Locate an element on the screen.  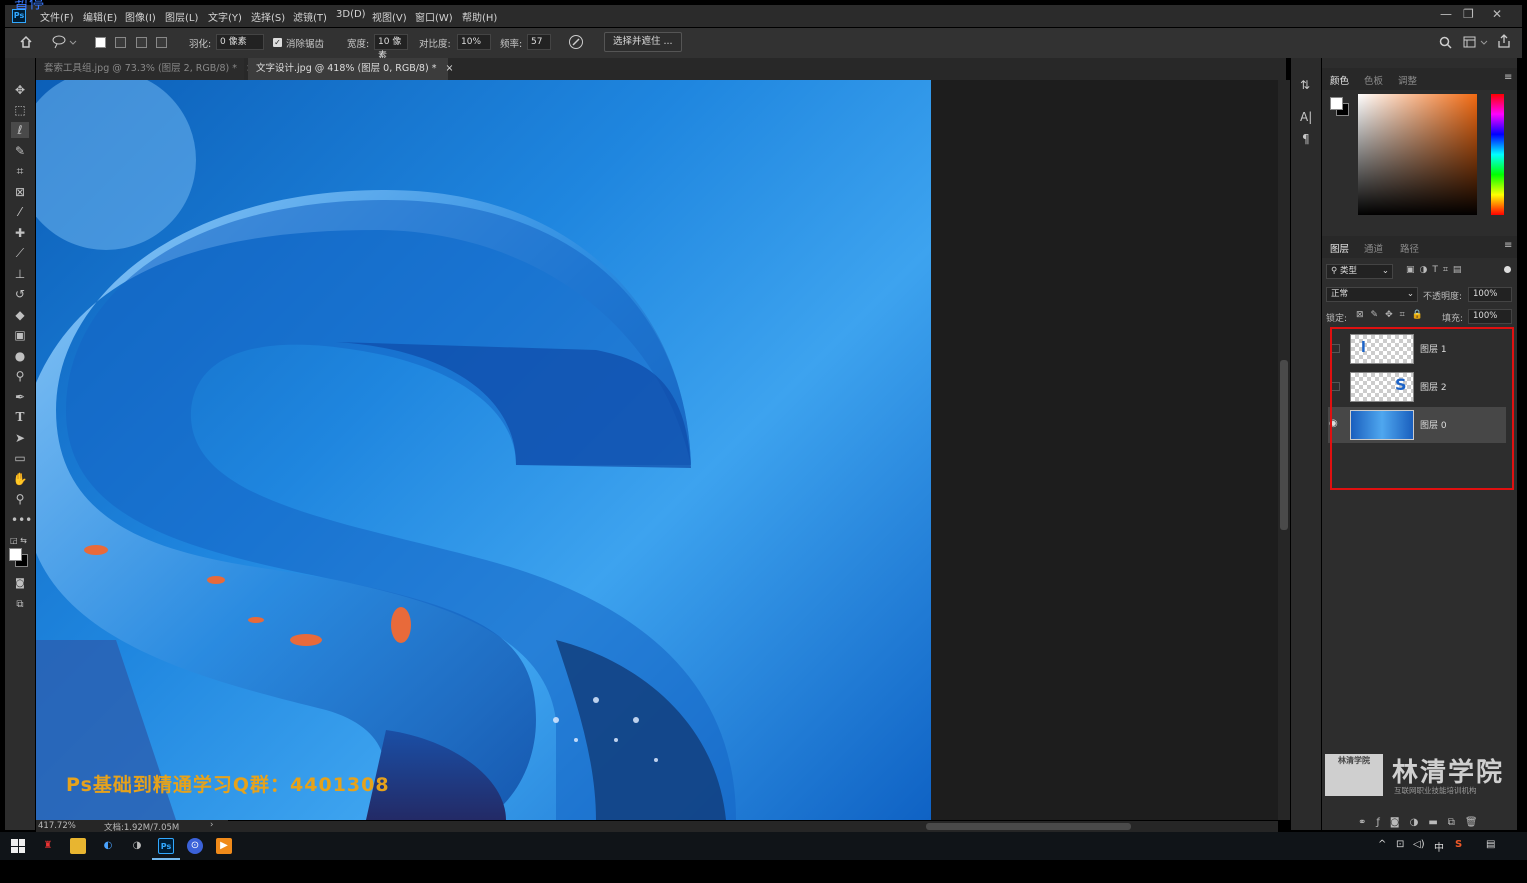
lock-icons: ⊠✎✥⌗🔒 is located at coordinates (1393, 315).